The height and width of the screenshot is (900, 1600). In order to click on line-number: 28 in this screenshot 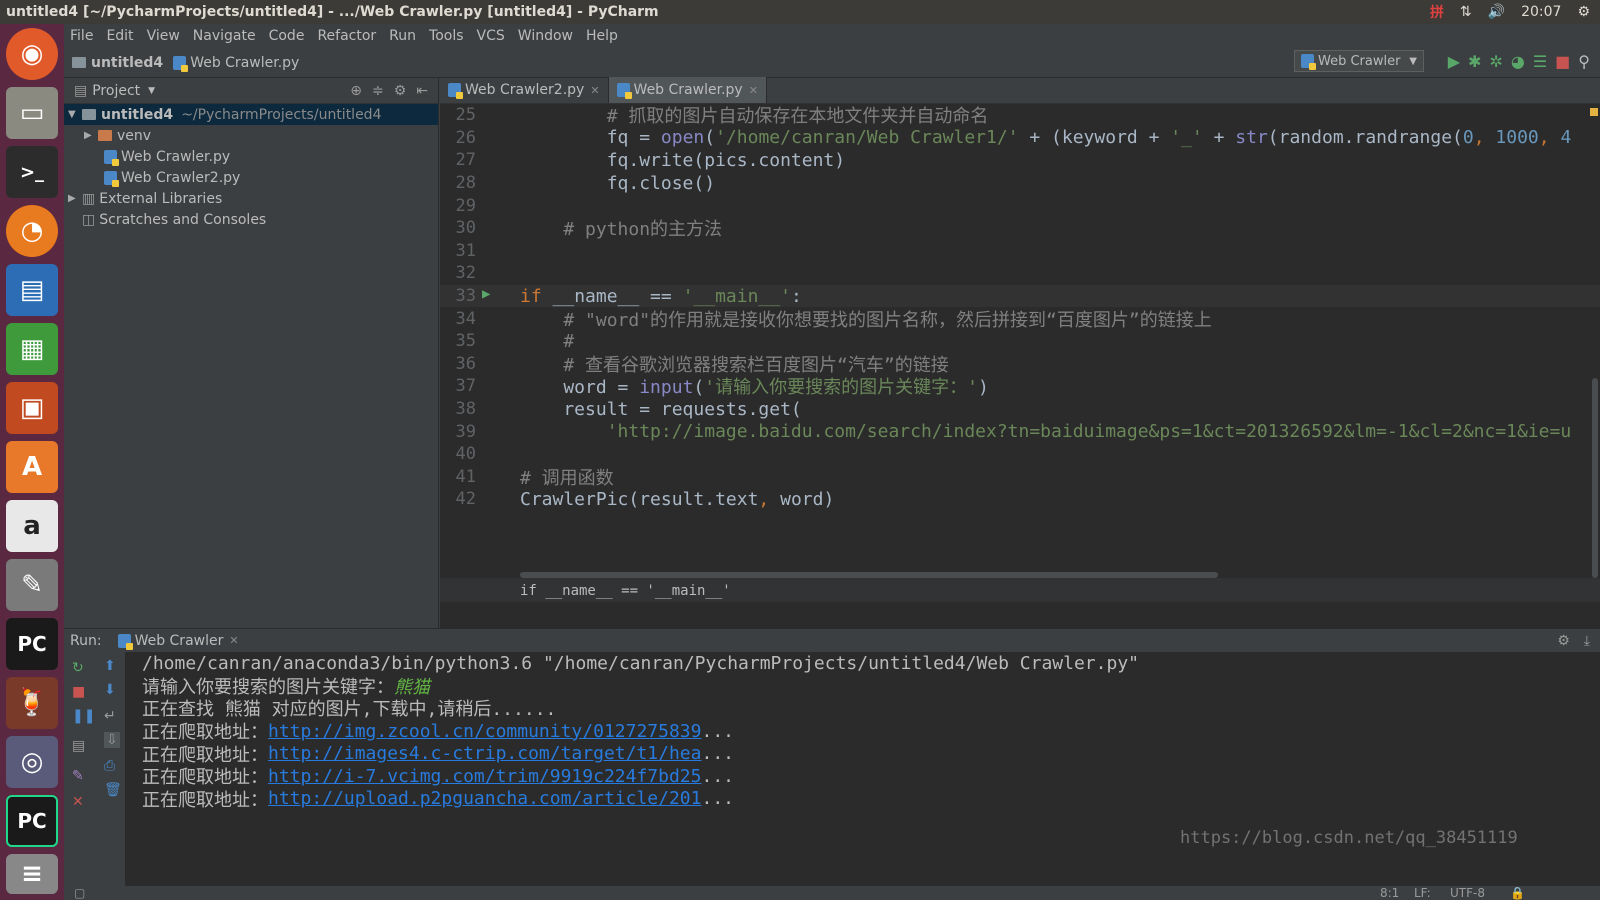, I will do `click(460, 183)`.